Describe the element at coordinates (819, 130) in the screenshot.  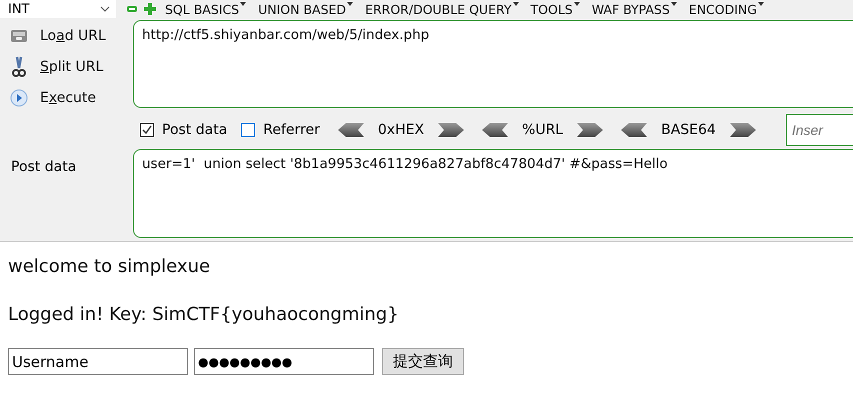
I see `insert-field: Inser` at that location.